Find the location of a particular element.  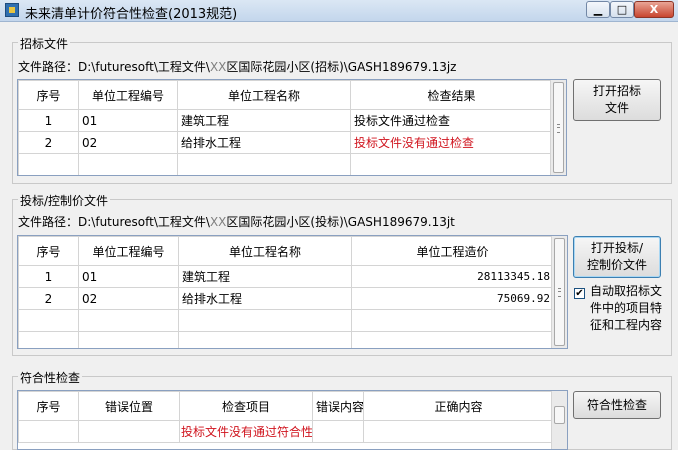

bid-group-title: 招标文件 is located at coordinates (44, 43).